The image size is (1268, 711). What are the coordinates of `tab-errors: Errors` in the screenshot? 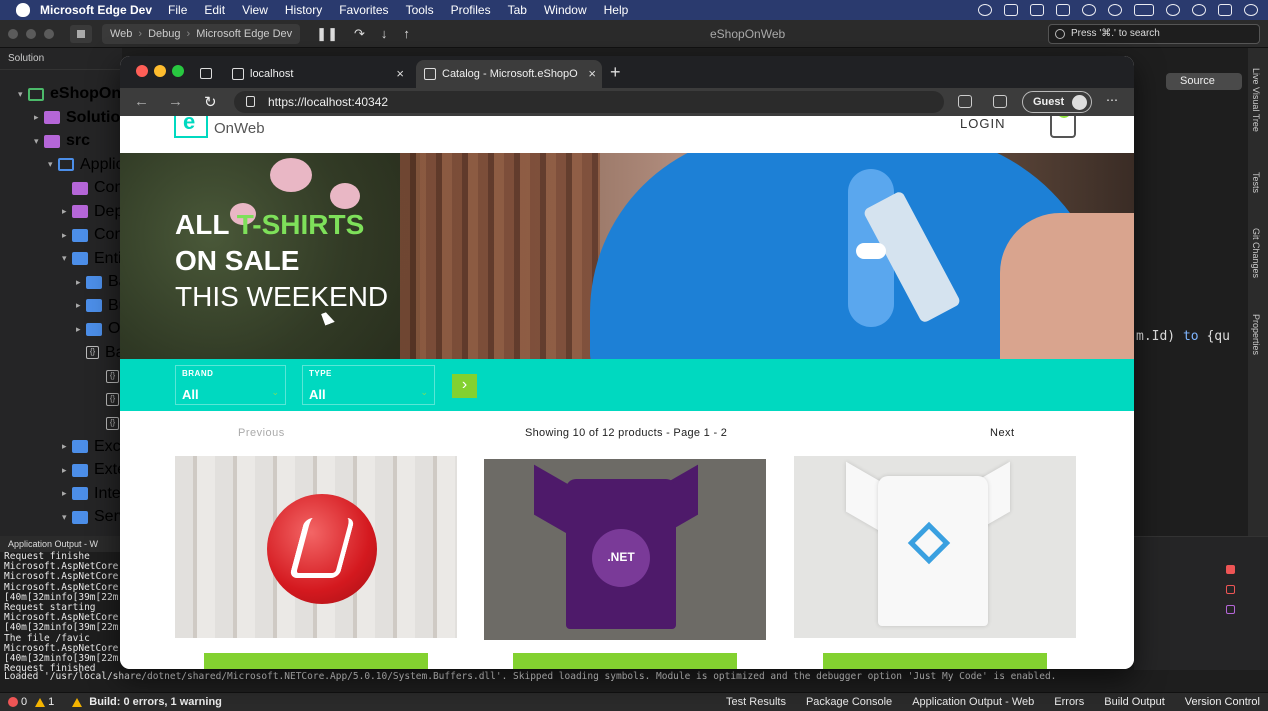 It's located at (1069, 702).